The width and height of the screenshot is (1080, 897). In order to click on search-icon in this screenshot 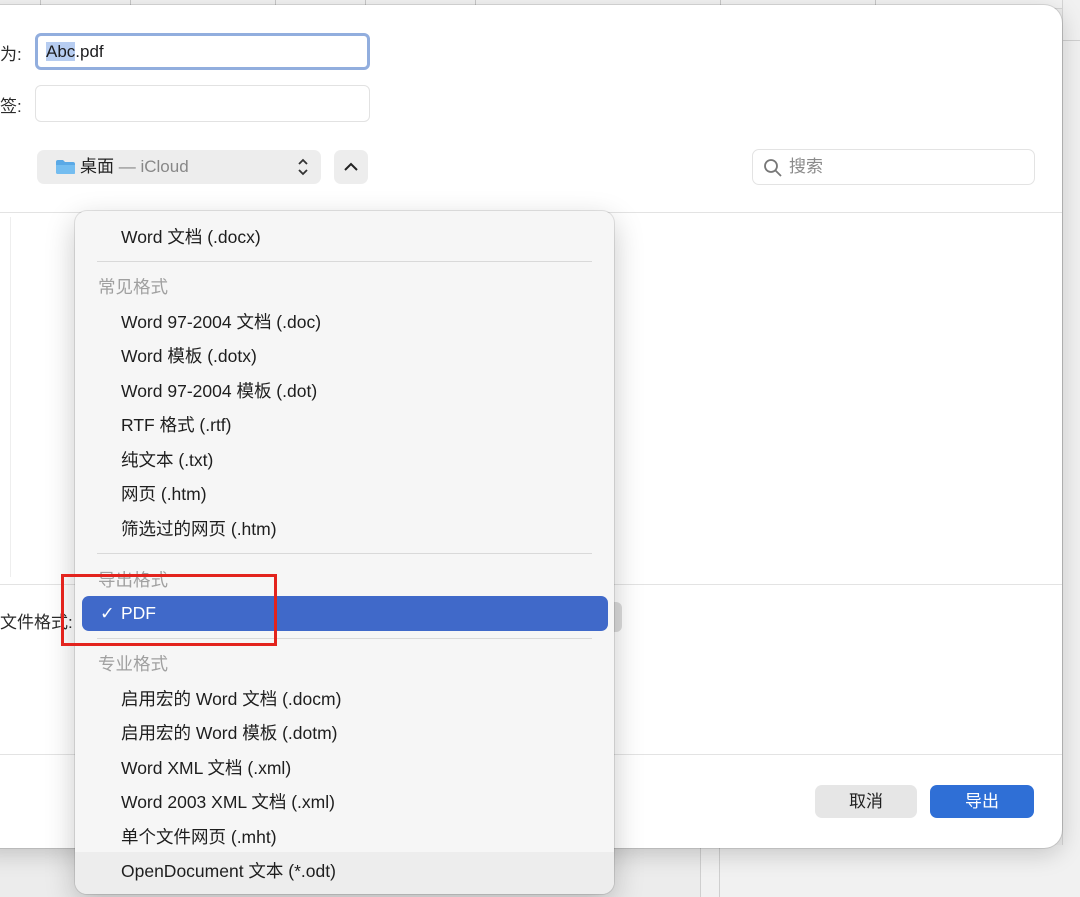, I will do `click(773, 168)`.